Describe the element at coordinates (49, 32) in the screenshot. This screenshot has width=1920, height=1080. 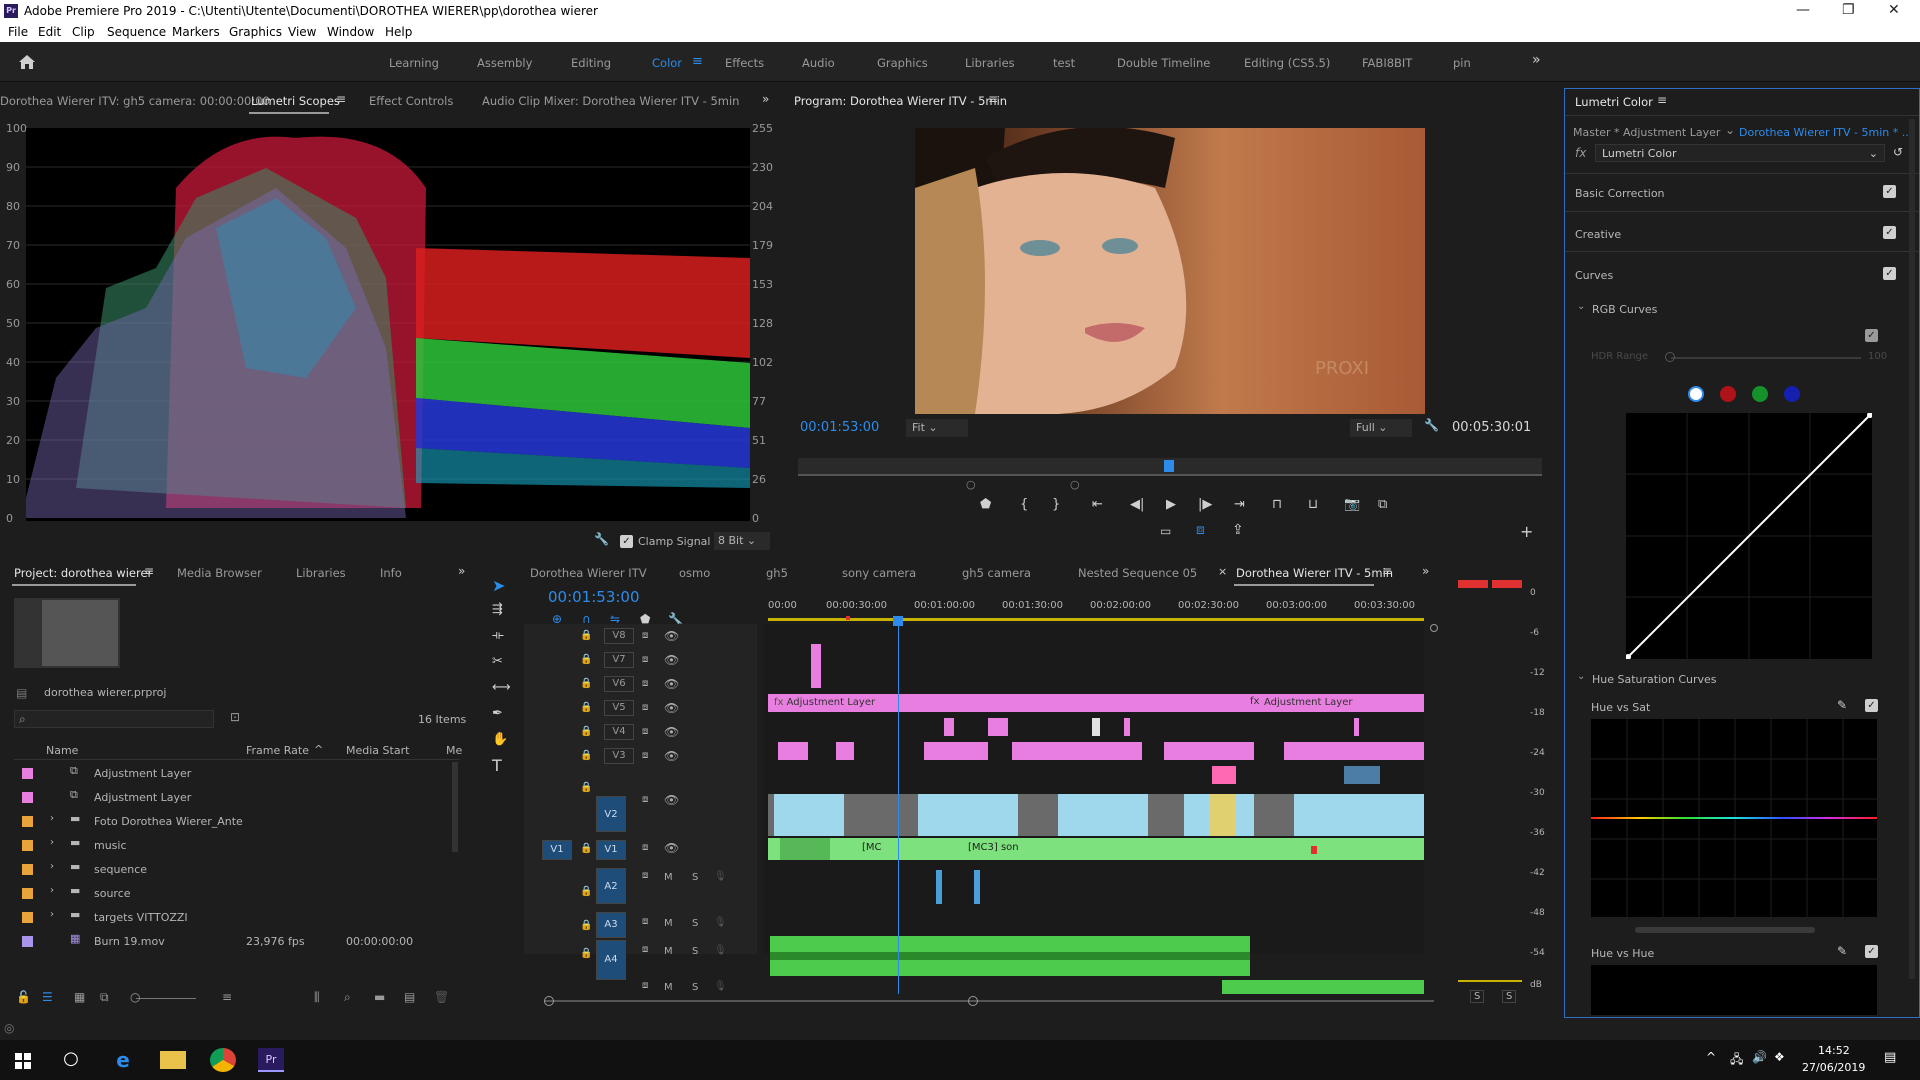
I see `menu-edit: Edit` at that location.